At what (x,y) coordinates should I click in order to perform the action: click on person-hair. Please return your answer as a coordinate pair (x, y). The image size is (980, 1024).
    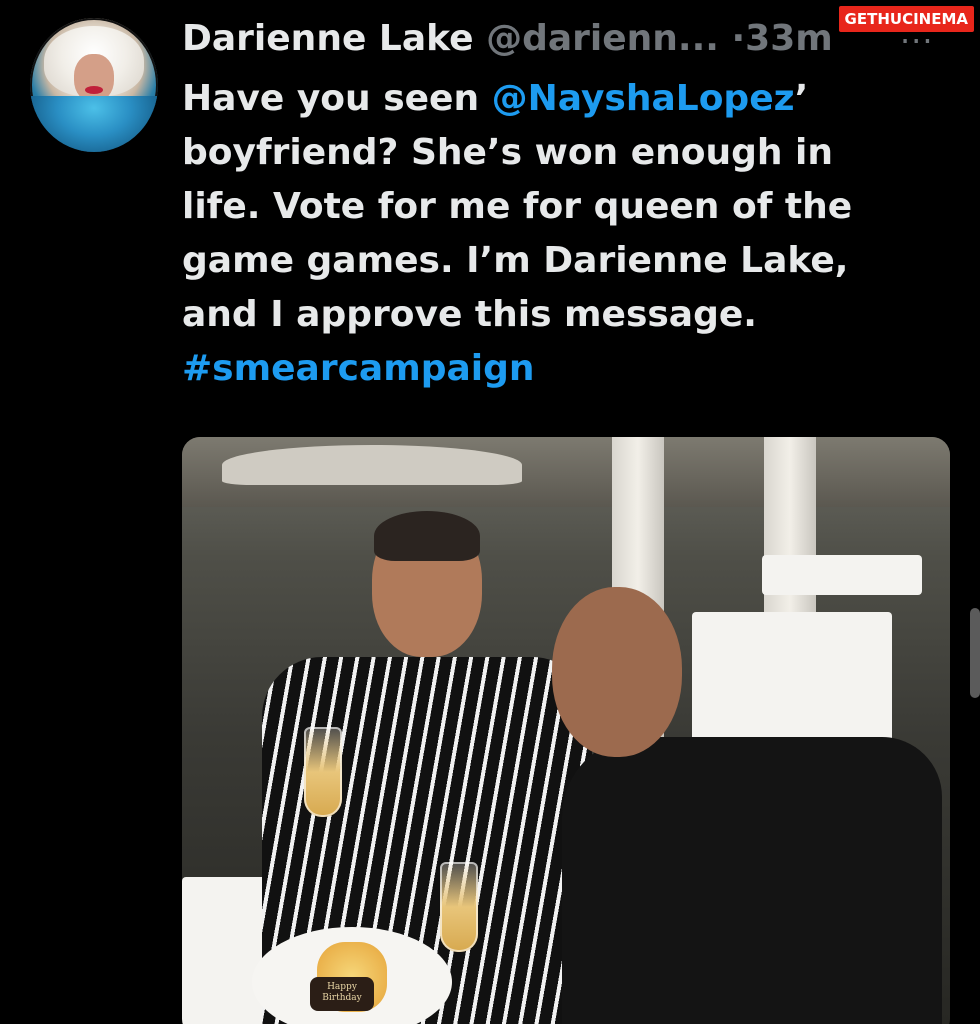
    Looking at the image, I should click on (427, 536).